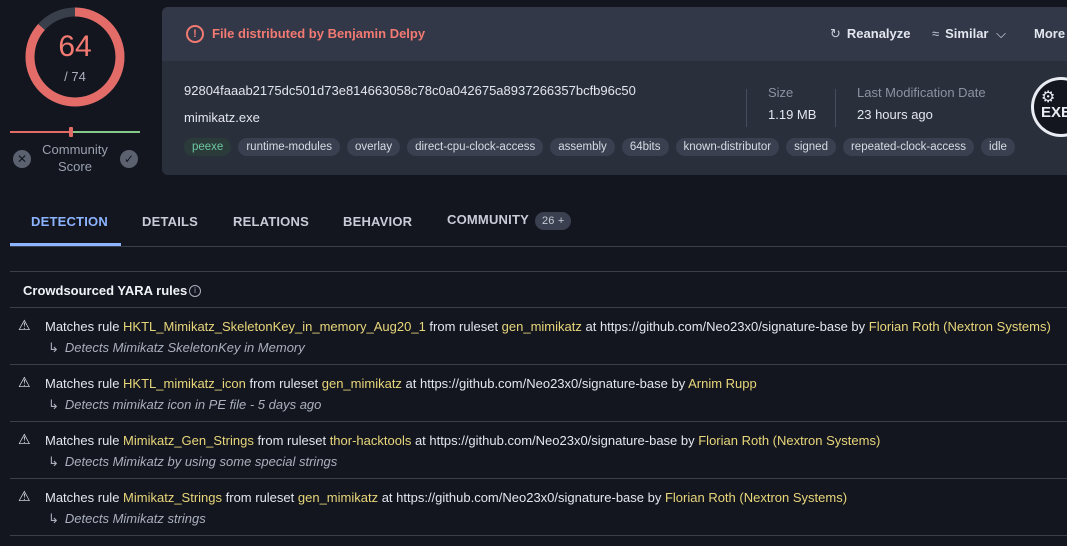  Describe the element at coordinates (69, 221) in the screenshot. I see `tab-detection: DETECTION` at that location.